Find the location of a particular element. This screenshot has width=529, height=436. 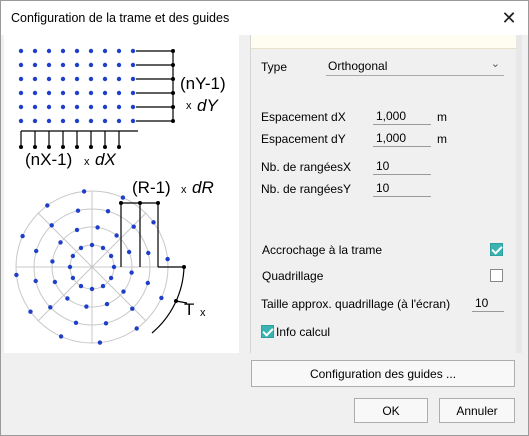

dy-value: 1,000 is located at coordinates (391, 138).